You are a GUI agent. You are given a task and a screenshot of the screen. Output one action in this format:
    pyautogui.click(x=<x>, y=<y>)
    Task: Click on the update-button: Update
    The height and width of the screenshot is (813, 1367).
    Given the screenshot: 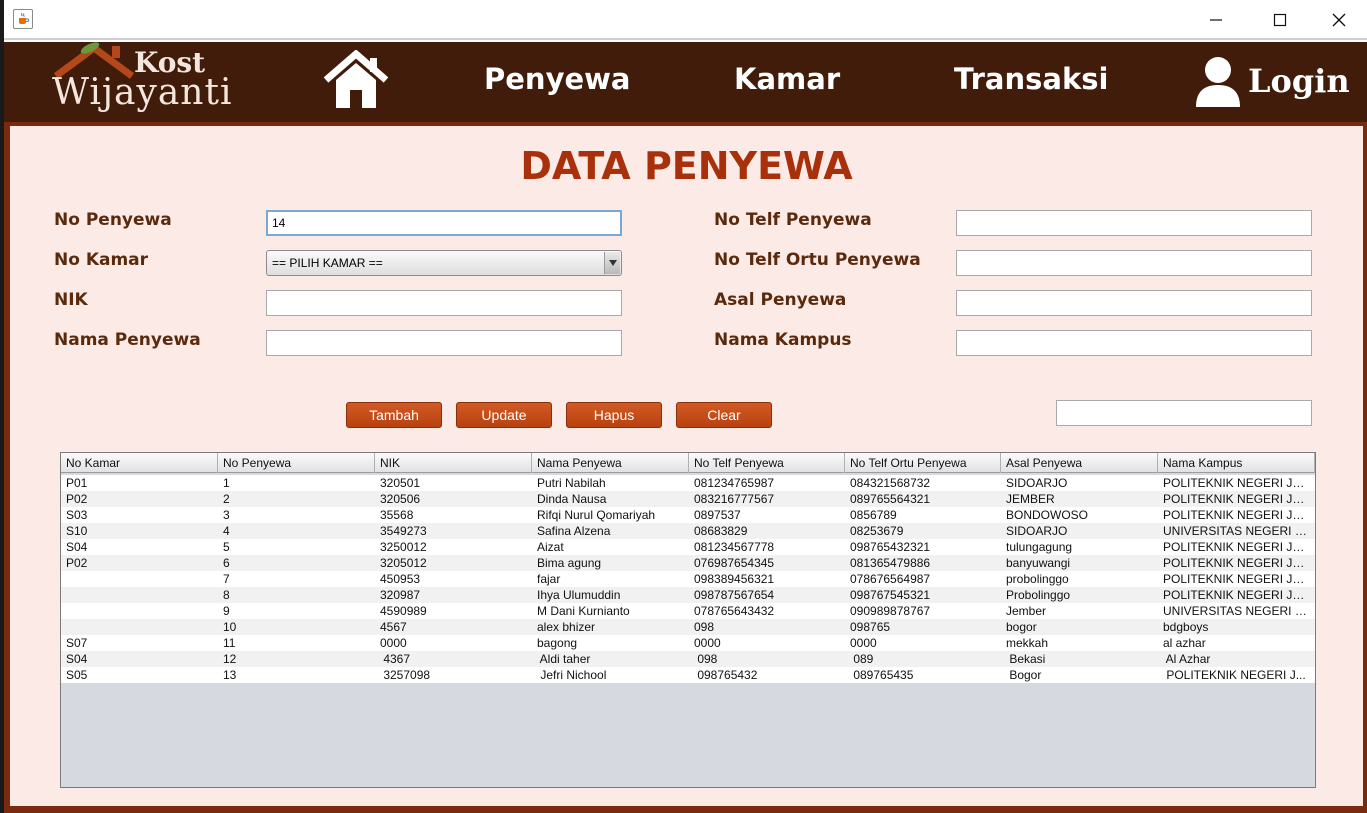 What is the action you would take?
    pyautogui.click(x=504, y=415)
    